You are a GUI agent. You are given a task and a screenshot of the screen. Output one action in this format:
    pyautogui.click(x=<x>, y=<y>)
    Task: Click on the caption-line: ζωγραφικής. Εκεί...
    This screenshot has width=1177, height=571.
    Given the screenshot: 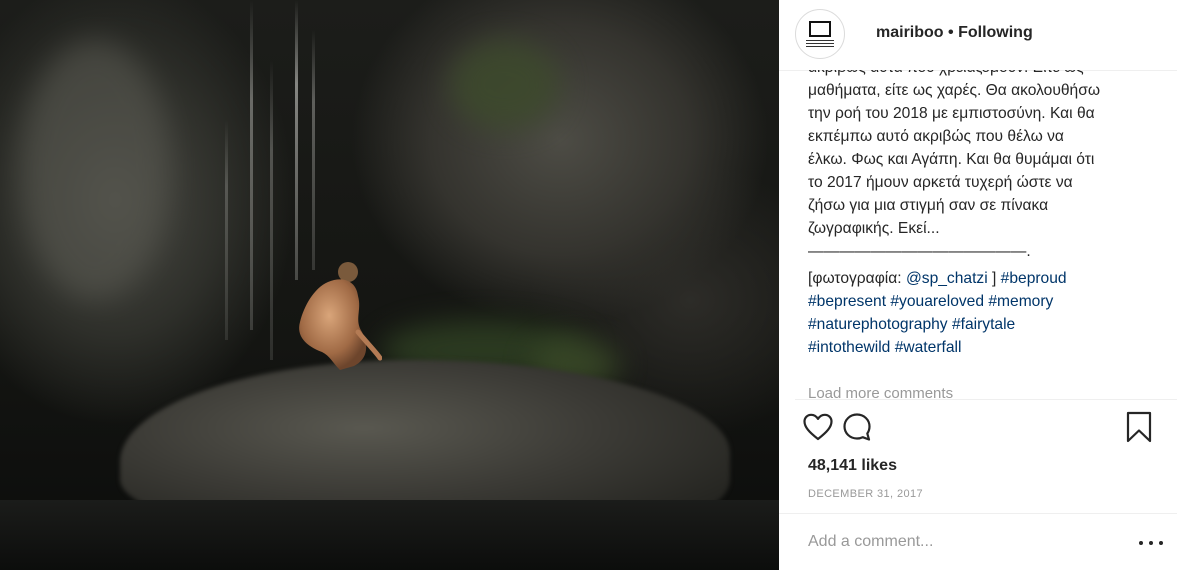 What is the action you would take?
    pyautogui.click(x=874, y=228)
    